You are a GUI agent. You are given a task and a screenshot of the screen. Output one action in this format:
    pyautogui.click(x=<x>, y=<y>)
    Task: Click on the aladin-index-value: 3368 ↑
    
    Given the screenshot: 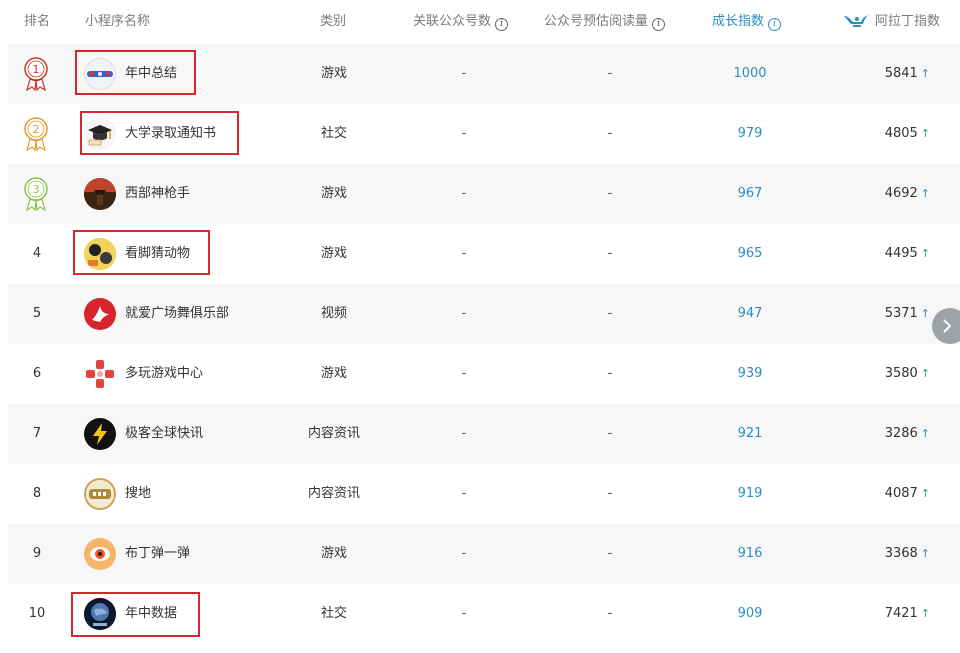 What is the action you would take?
    pyautogui.click(x=907, y=553)
    